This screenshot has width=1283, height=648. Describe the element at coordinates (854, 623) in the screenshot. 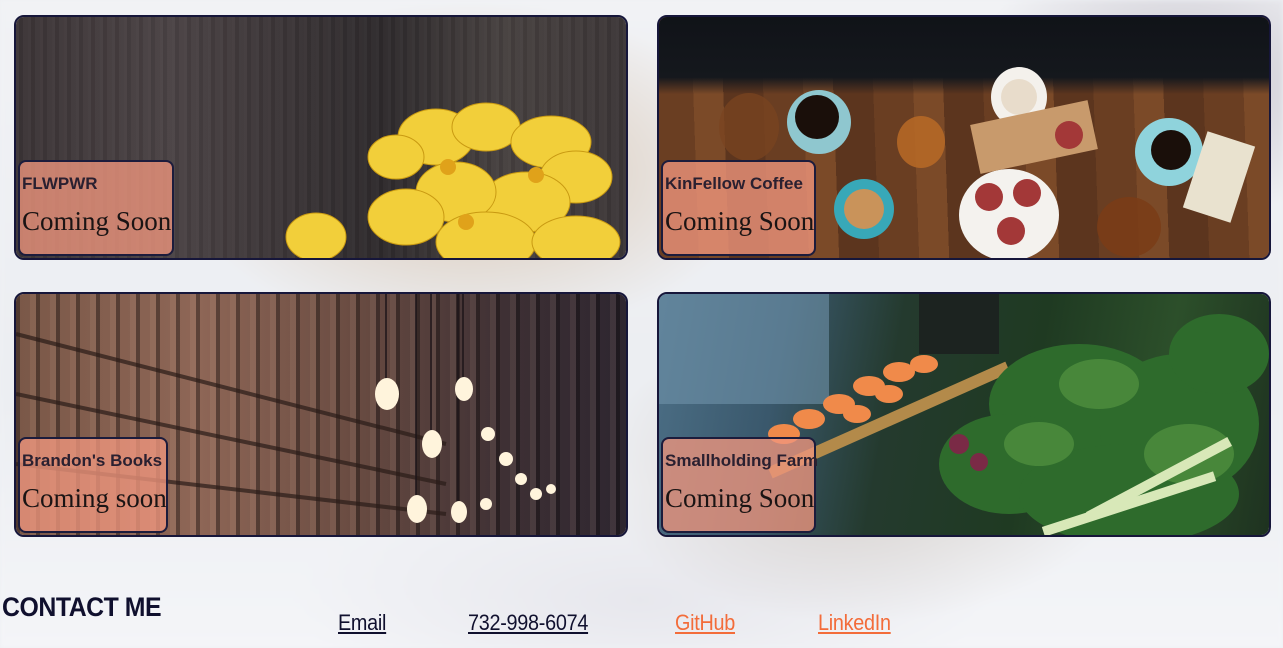

I see `linkedin-link: LinkedIn` at that location.